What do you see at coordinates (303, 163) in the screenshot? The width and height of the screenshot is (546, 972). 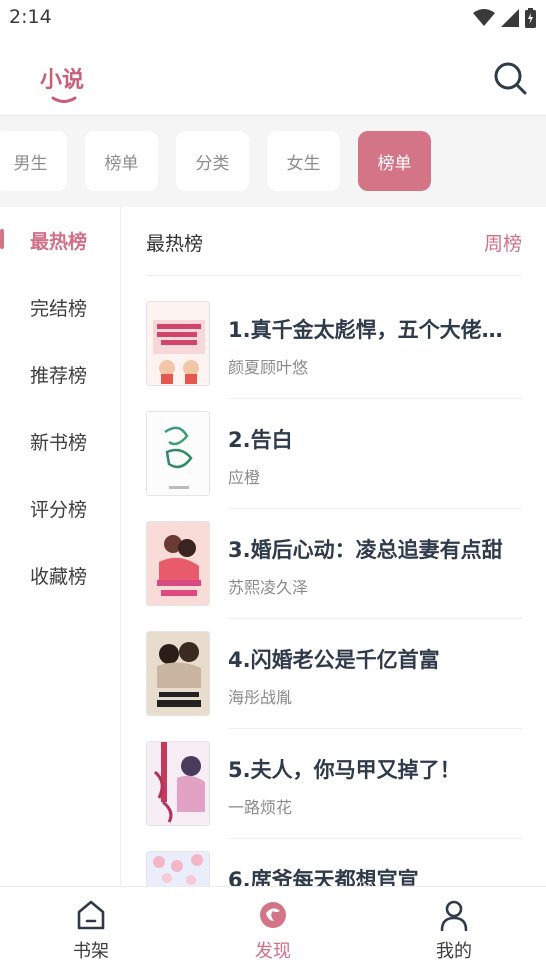 I see `tab-label: 女生` at bounding box center [303, 163].